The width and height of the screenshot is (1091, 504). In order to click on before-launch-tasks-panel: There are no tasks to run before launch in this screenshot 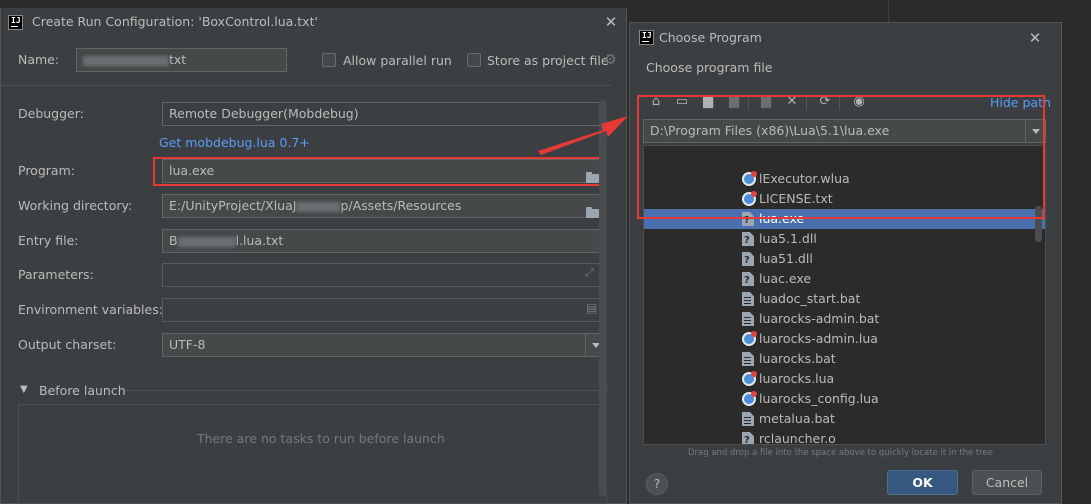, I will do `click(312, 454)`.